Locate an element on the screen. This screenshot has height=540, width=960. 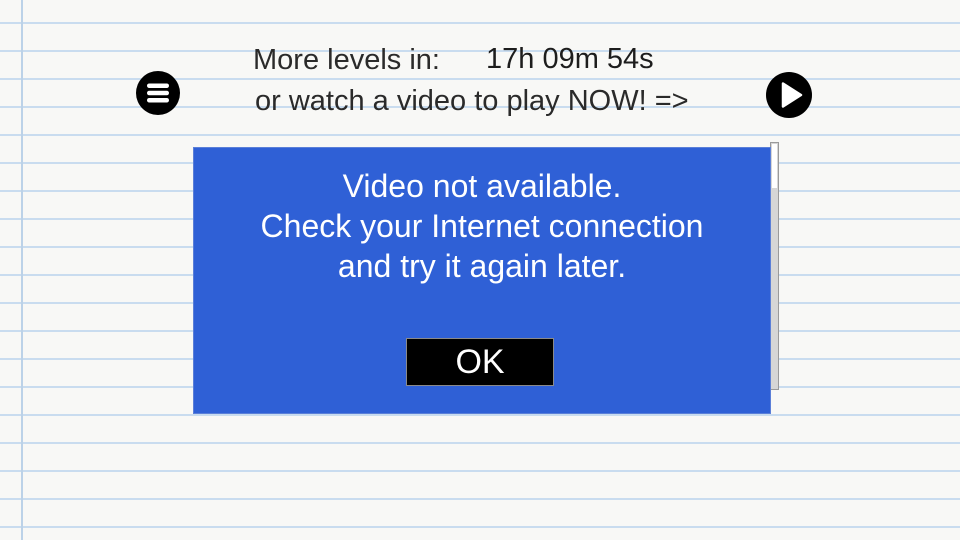
dialog-message-line-2: Check your Internet connection is located at coordinates (482, 226).